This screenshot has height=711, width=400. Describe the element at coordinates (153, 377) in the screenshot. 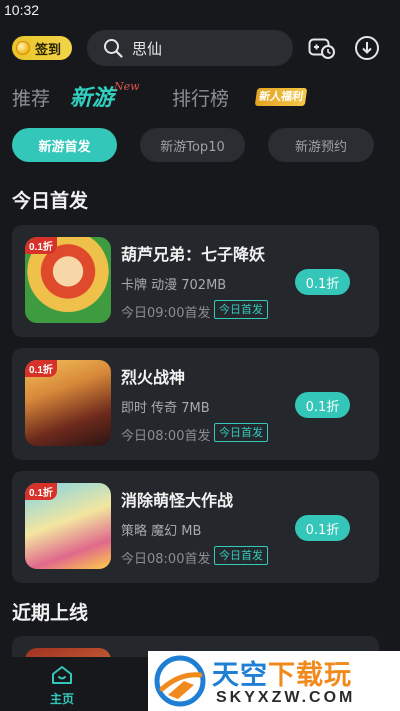

I see `game-title: 烈火战神` at that location.